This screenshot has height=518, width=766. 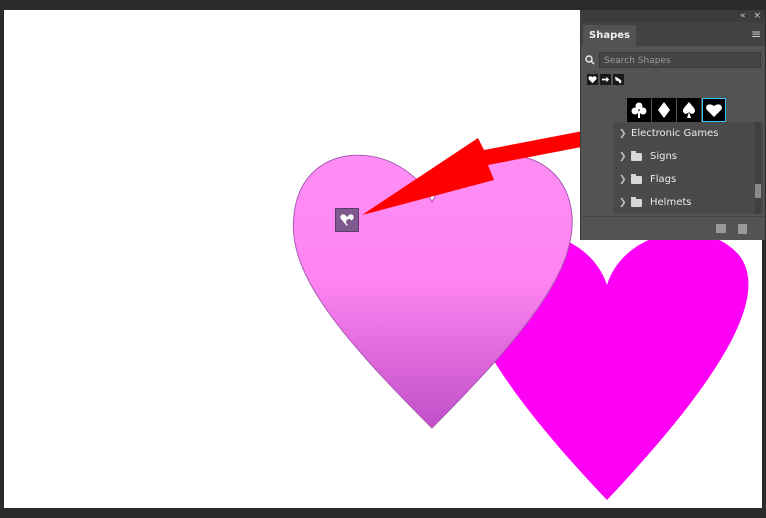 I want to click on group-label: Flags, so click(x=663, y=179).